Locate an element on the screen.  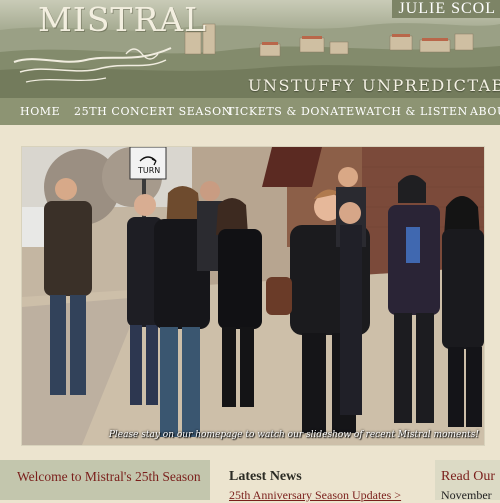
site-tagline: UNSTUFFY UNPREDICTABL is located at coordinates (374, 85).